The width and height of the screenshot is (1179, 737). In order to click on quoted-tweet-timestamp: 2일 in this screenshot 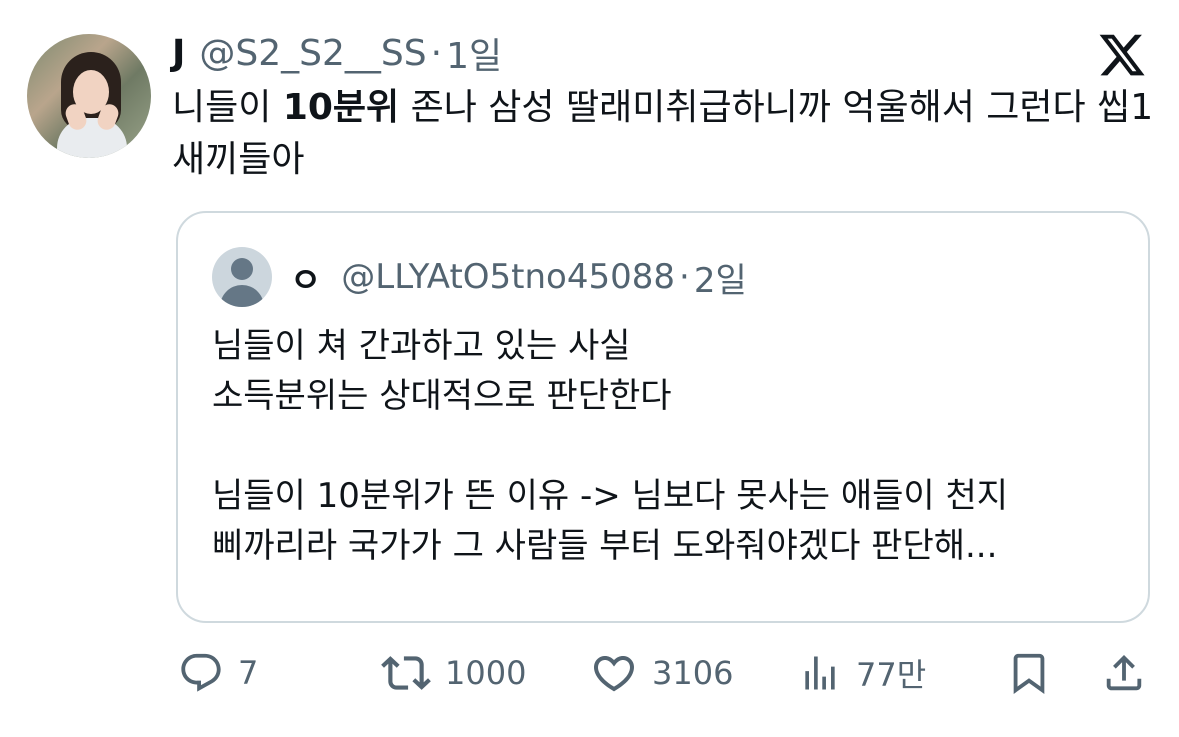, I will do `click(720, 277)`.